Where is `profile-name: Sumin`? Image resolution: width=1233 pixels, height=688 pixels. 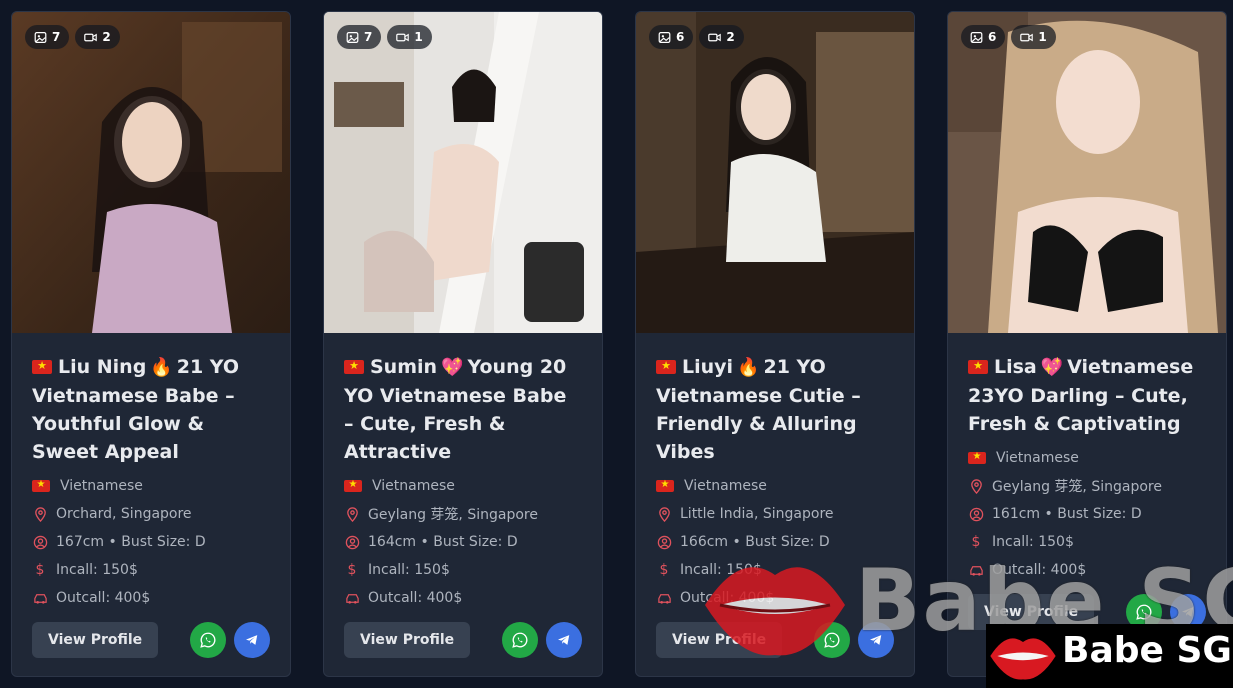
profile-name: Sumin is located at coordinates (404, 367).